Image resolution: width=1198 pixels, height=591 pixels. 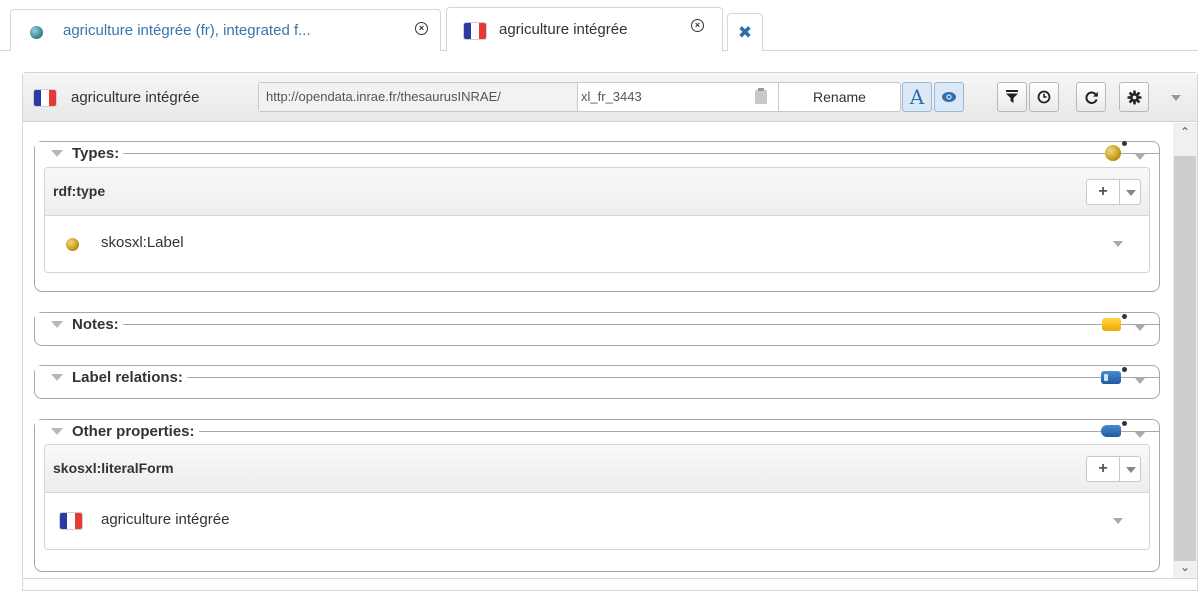 I want to click on refresh-button, so click(x=1091, y=97).